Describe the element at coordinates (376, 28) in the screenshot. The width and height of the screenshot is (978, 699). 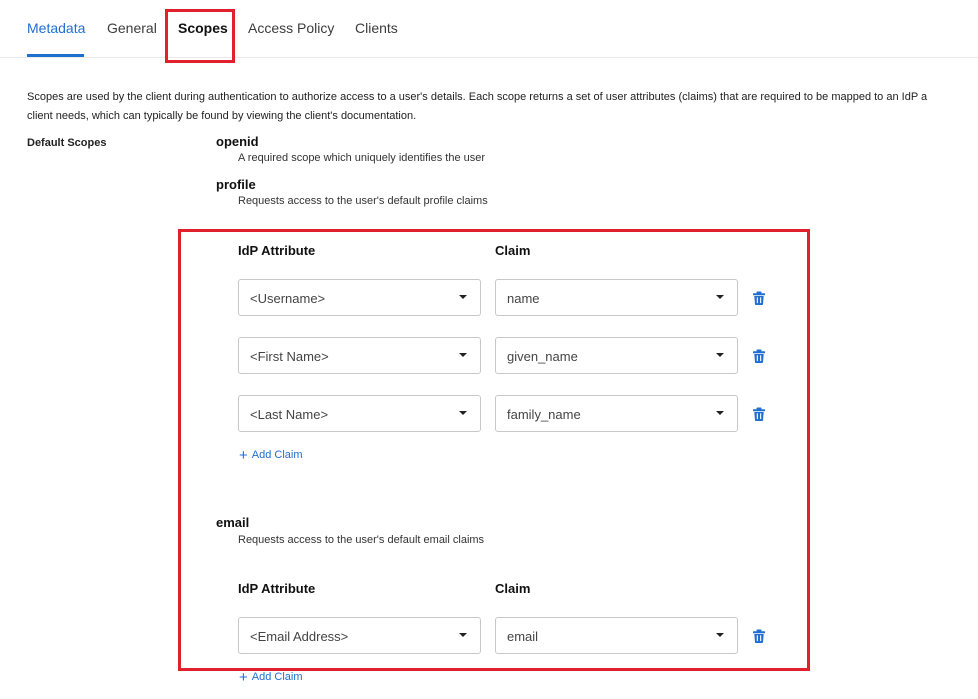
I see `tab-clients: Clients` at that location.